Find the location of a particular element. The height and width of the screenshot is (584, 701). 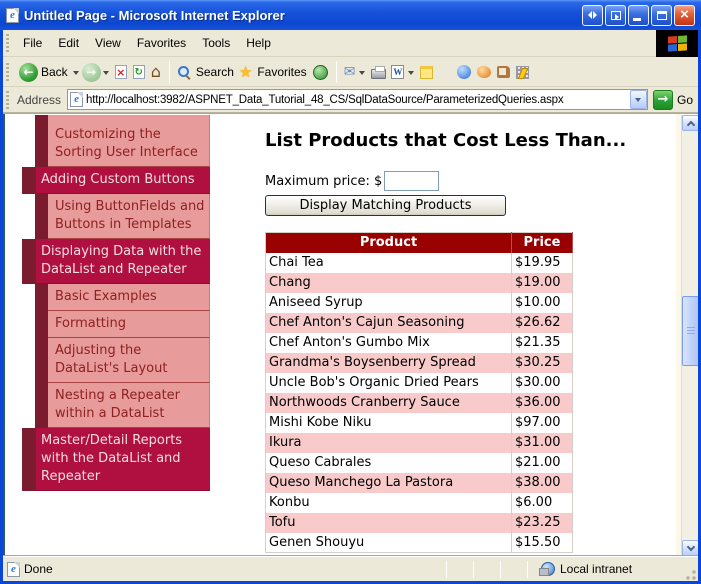

product-cell: Tofu is located at coordinates (388, 522).